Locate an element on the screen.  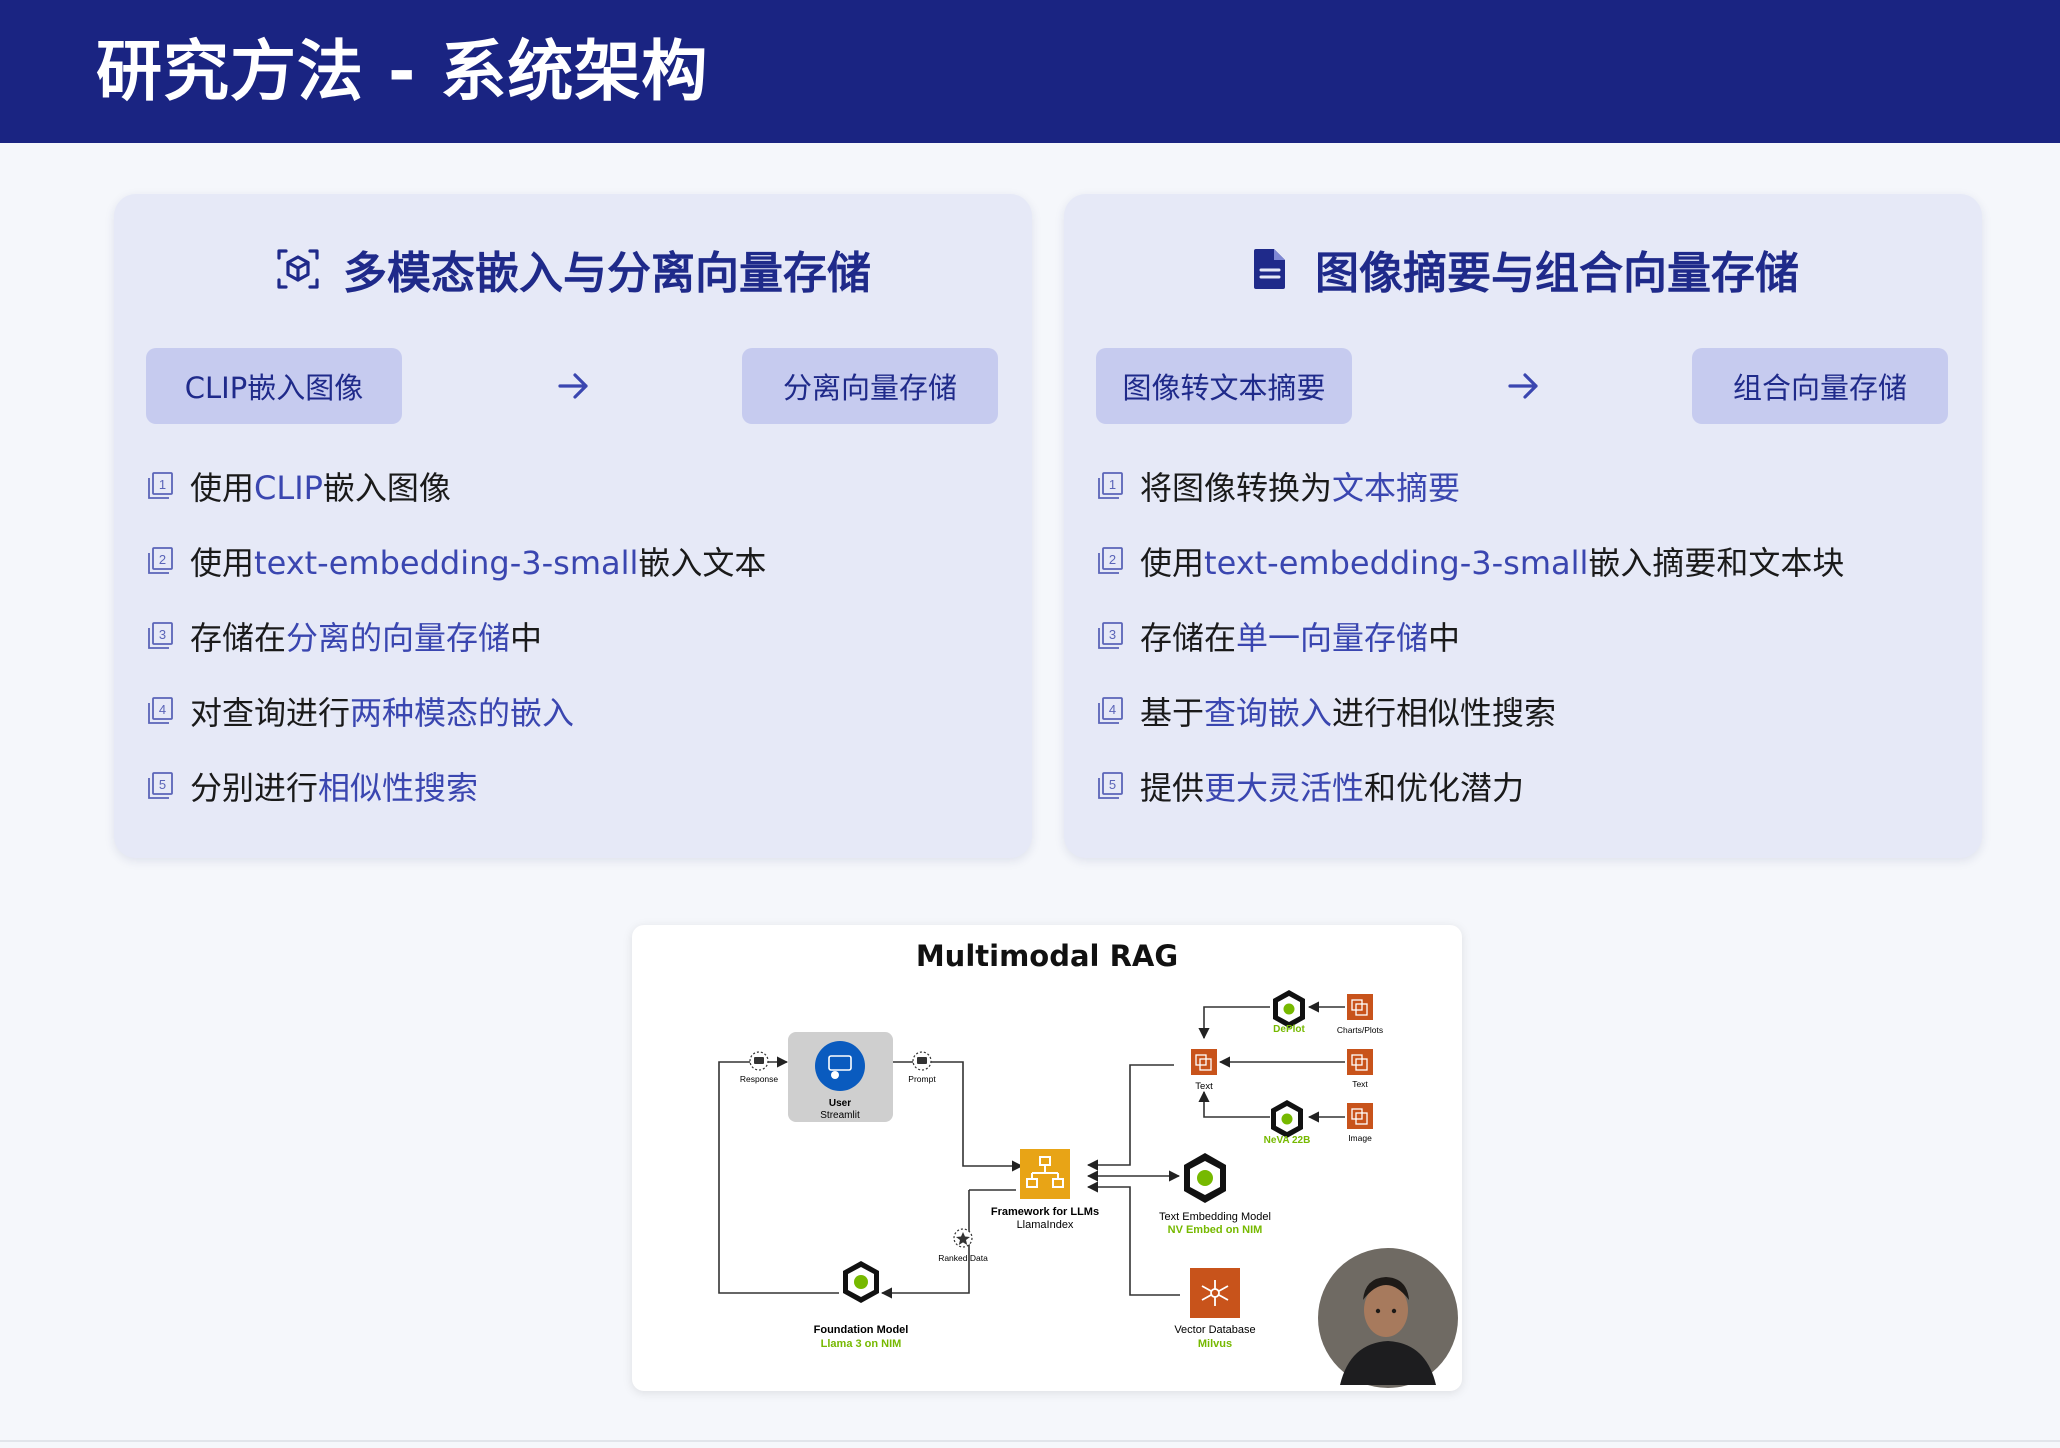
vector-database-node: Vector Database Milvus is located at coordinates (1215, 1309).